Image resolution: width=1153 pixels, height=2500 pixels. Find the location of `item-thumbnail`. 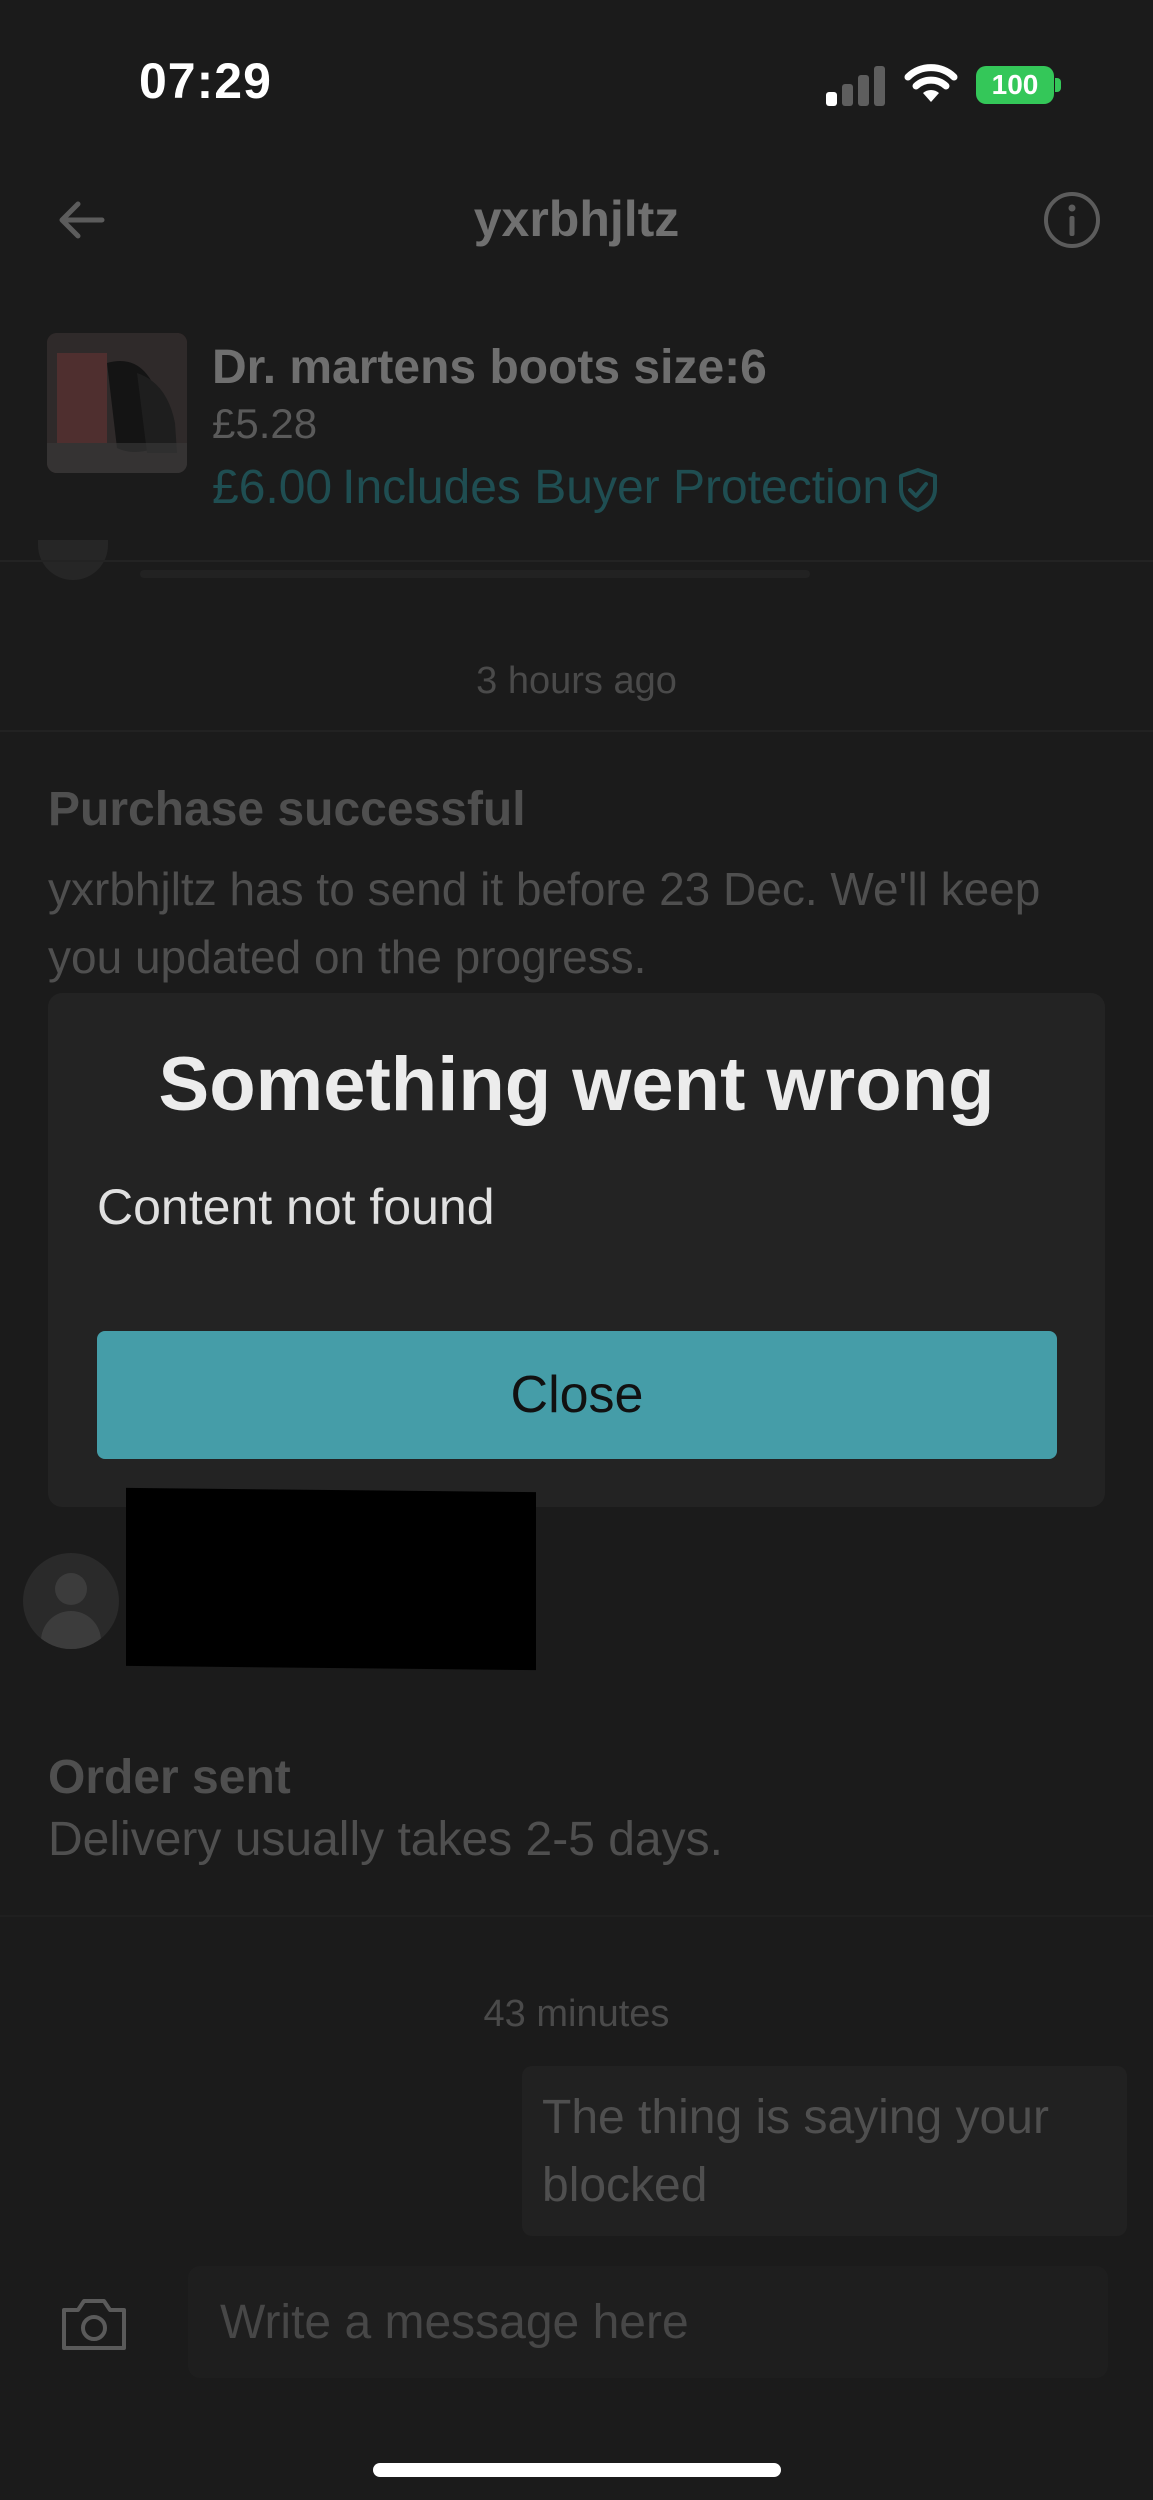

item-thumbnail is located at coordinates (117, 403).